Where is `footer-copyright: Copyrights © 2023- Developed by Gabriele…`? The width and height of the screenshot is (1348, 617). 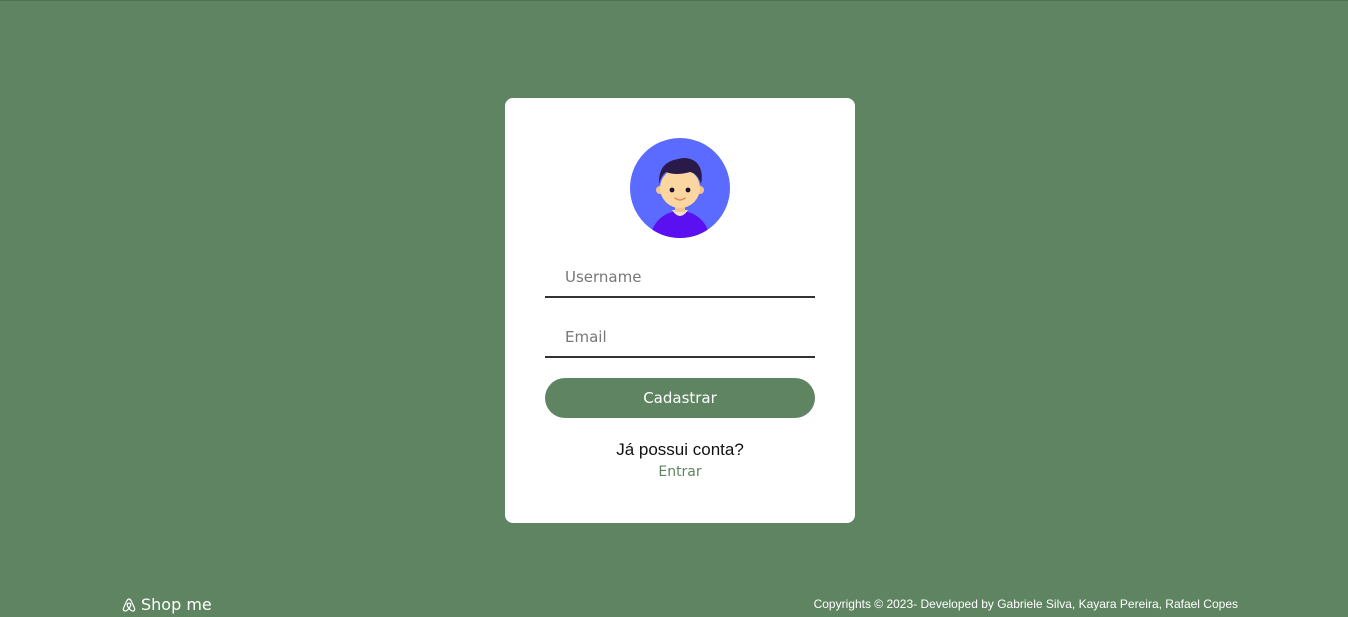 footer-copyright: Copyrights © 2023- Developed by Gabriele… is located at coordinates (1025, 604).